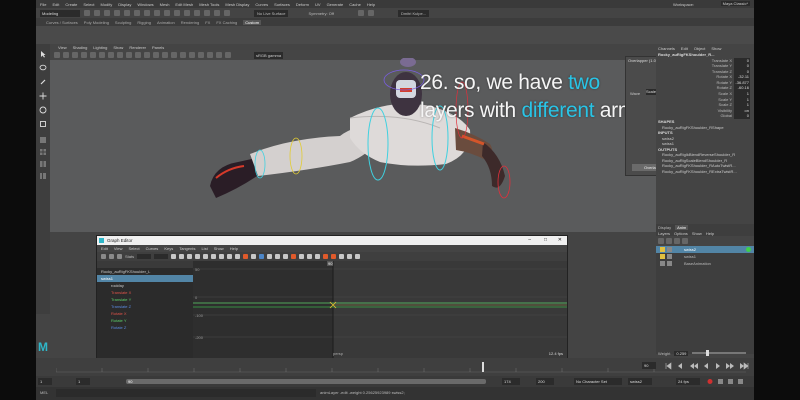 The image size is (800, 400). I want to click on auto-key-icon, so click(710, 381).